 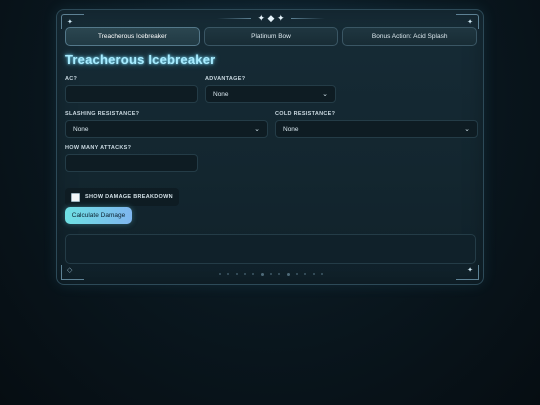 I want to click on ornament-star-icons: ✦ ◆ ✦, so click(x=271, y=17).